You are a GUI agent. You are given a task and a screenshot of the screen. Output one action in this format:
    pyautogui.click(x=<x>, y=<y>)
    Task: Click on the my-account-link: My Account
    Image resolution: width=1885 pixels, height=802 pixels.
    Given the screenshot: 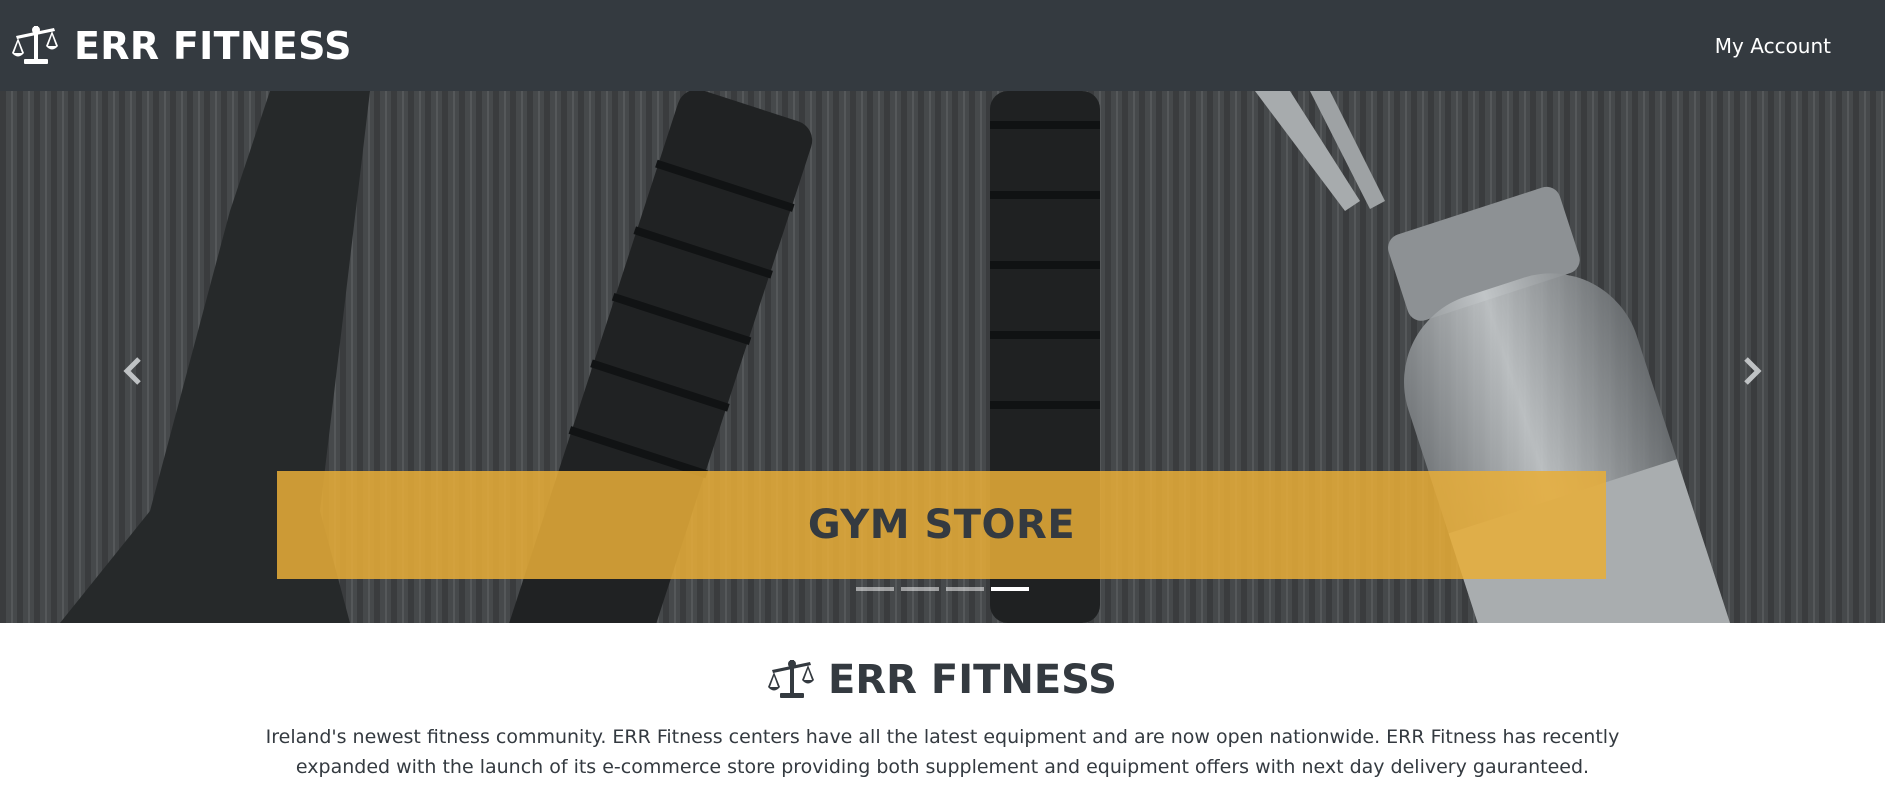 What is the action you would take?
    pyautogui.click(x=1773, y=46)
    